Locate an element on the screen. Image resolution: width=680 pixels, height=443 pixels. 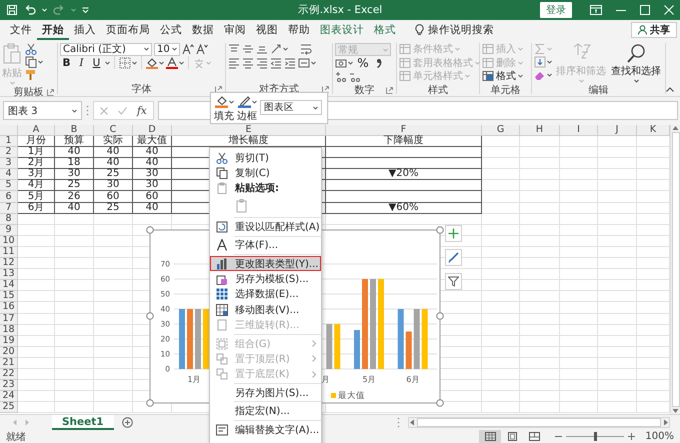
ribbon-tab: 页面布局 is located at coordinates (128, 30).